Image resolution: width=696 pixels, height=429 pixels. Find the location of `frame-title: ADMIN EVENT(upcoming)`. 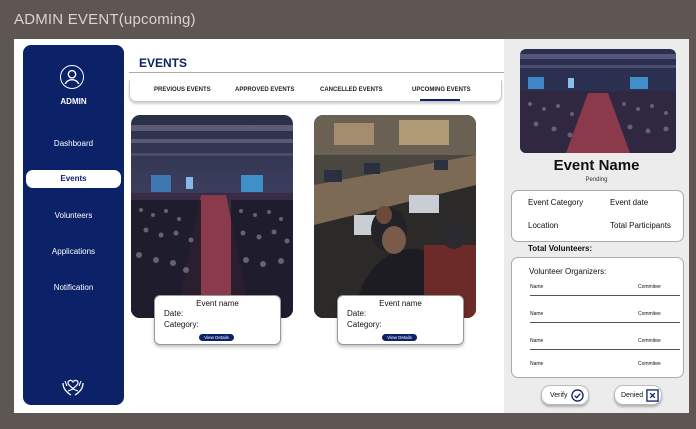

frame-title: ADMIN EVENT(upcoming) is located at coordinates (105, 19).